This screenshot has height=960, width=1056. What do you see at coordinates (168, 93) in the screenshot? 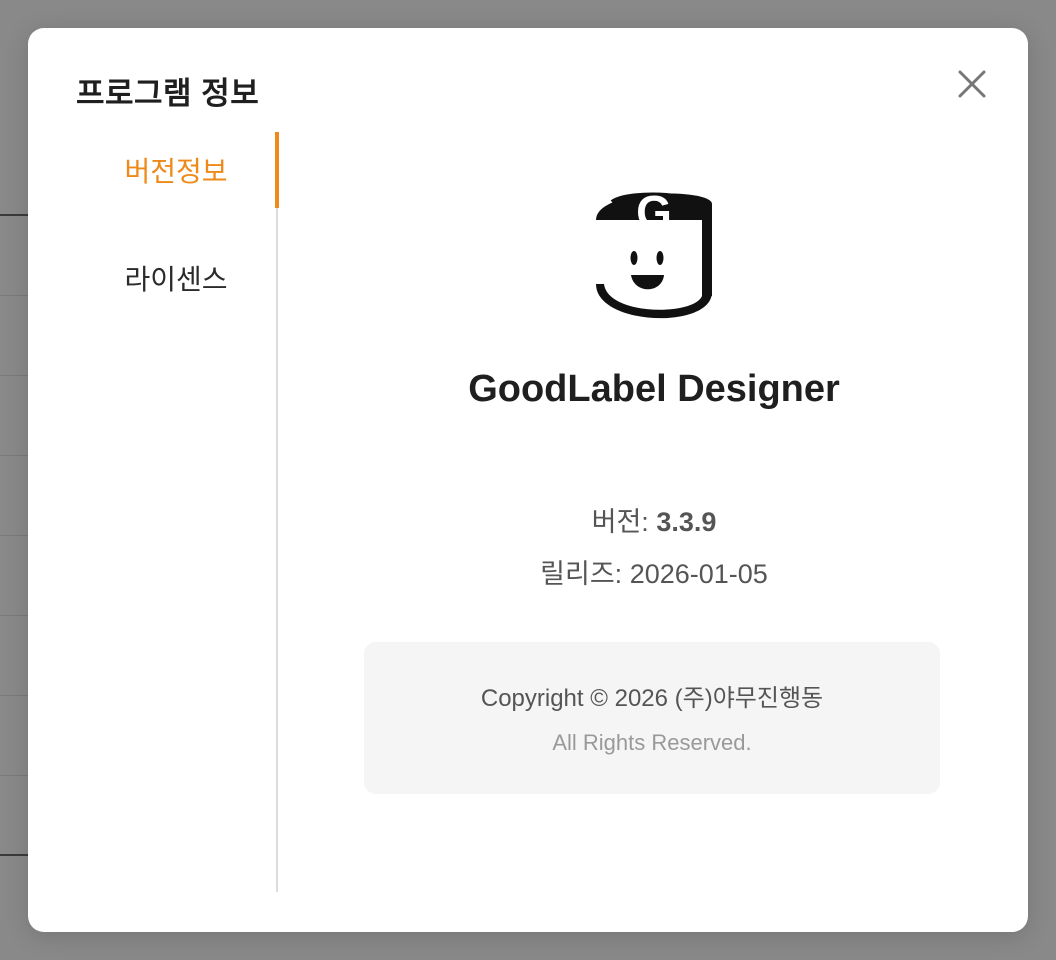
I see `dialog-title: 프로그램 정보` at bounding box center [168, 93].